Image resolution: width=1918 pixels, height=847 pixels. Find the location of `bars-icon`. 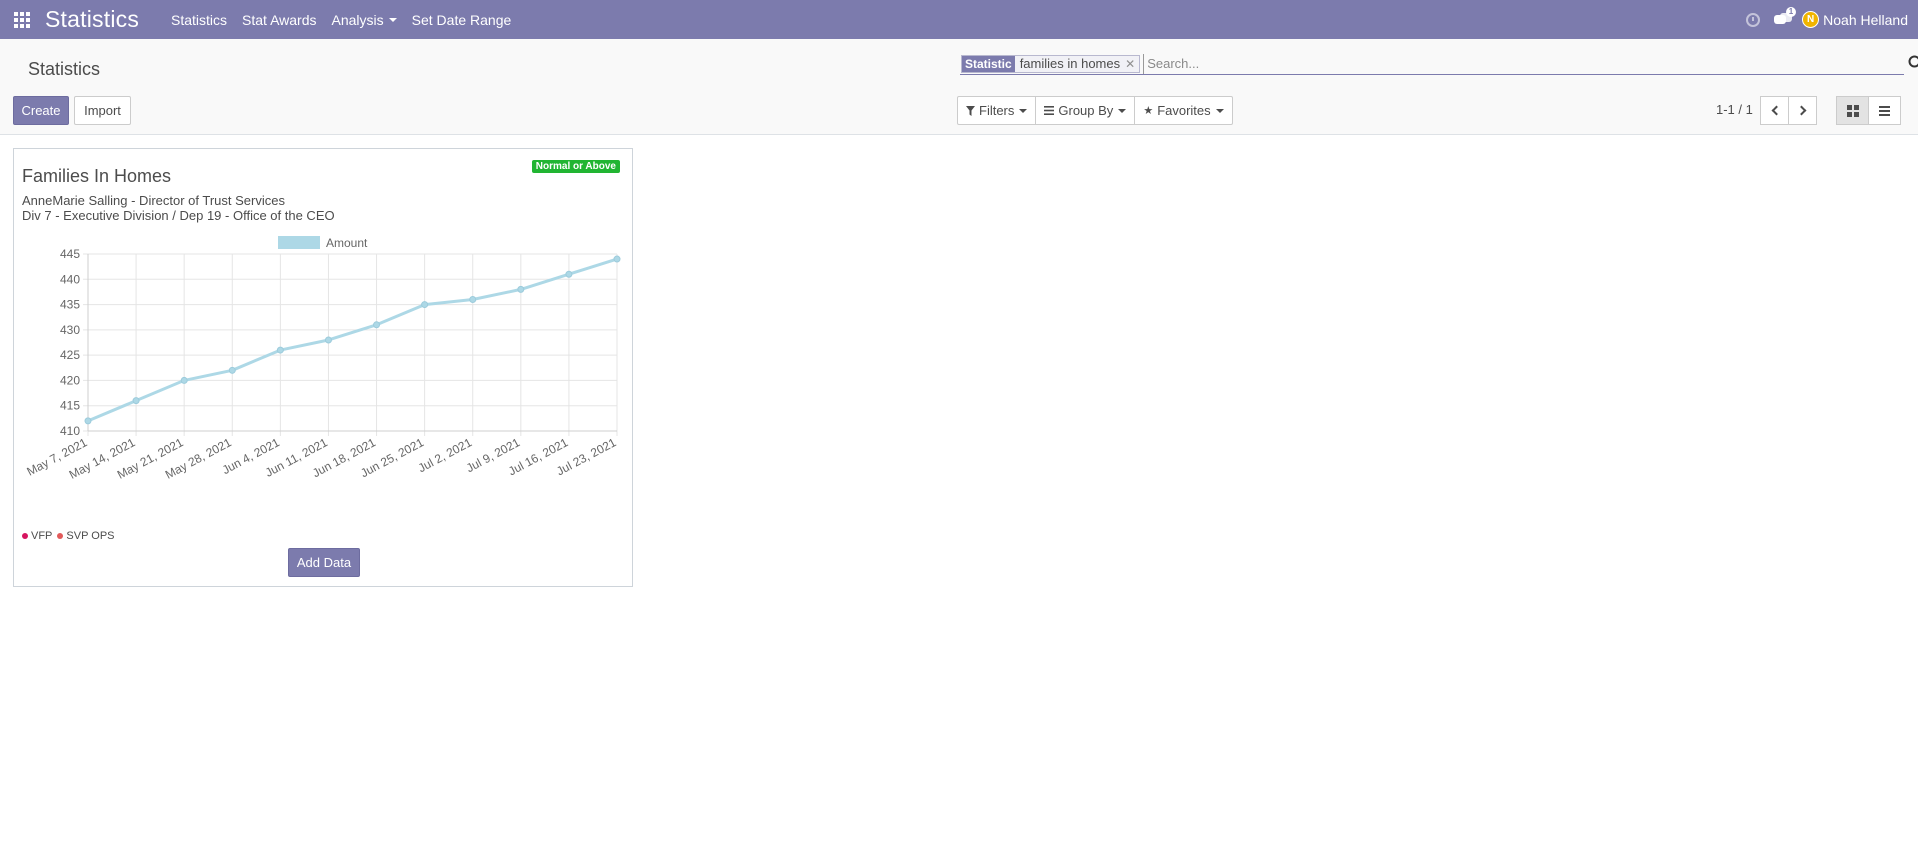

bars-icon is located at coordinates (1049, 110).